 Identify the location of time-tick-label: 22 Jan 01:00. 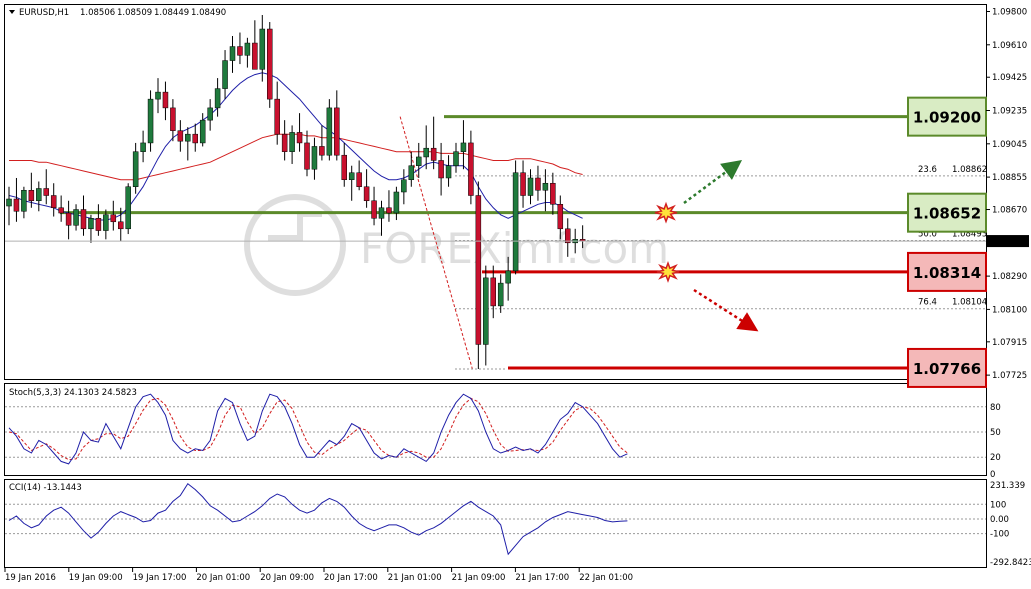
(606, 578).